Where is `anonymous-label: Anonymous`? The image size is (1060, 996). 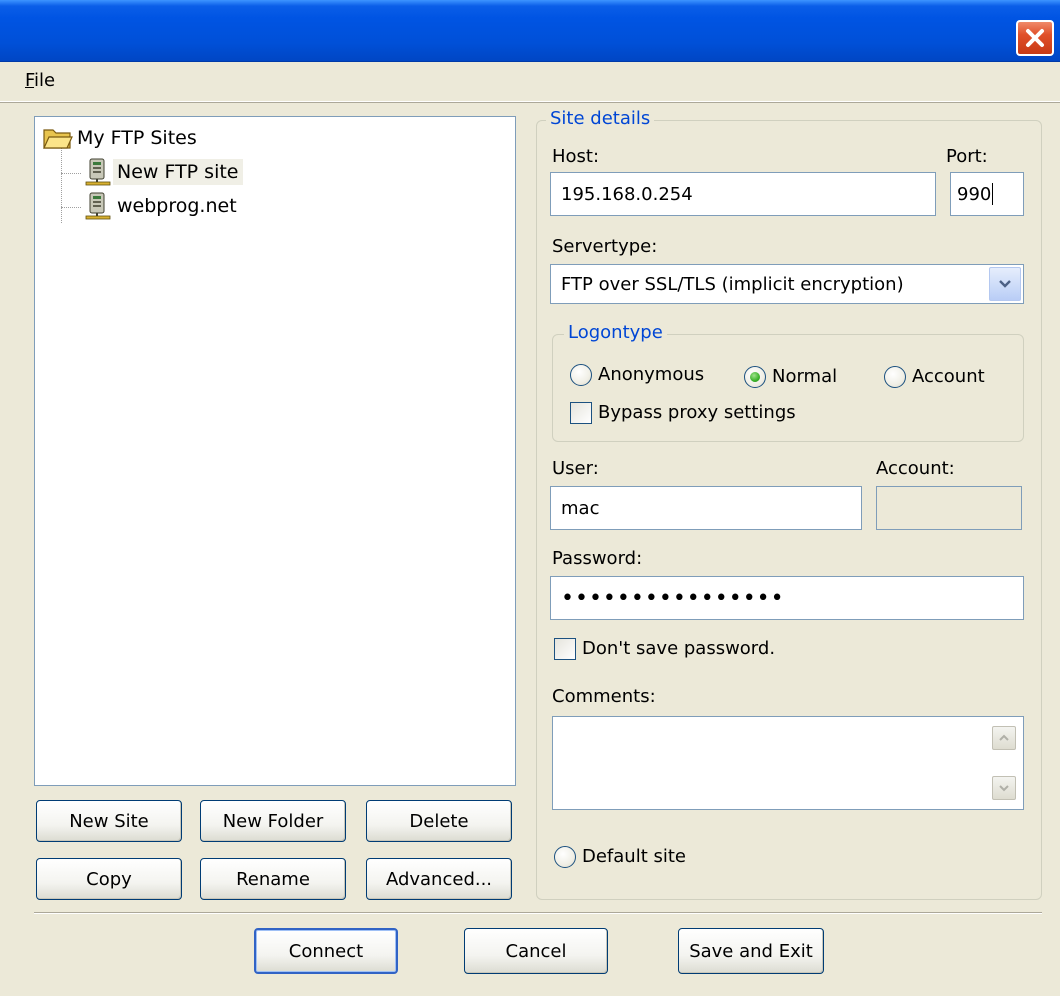 anonymous-label: Anonymous is located at coordinates (651, 374).